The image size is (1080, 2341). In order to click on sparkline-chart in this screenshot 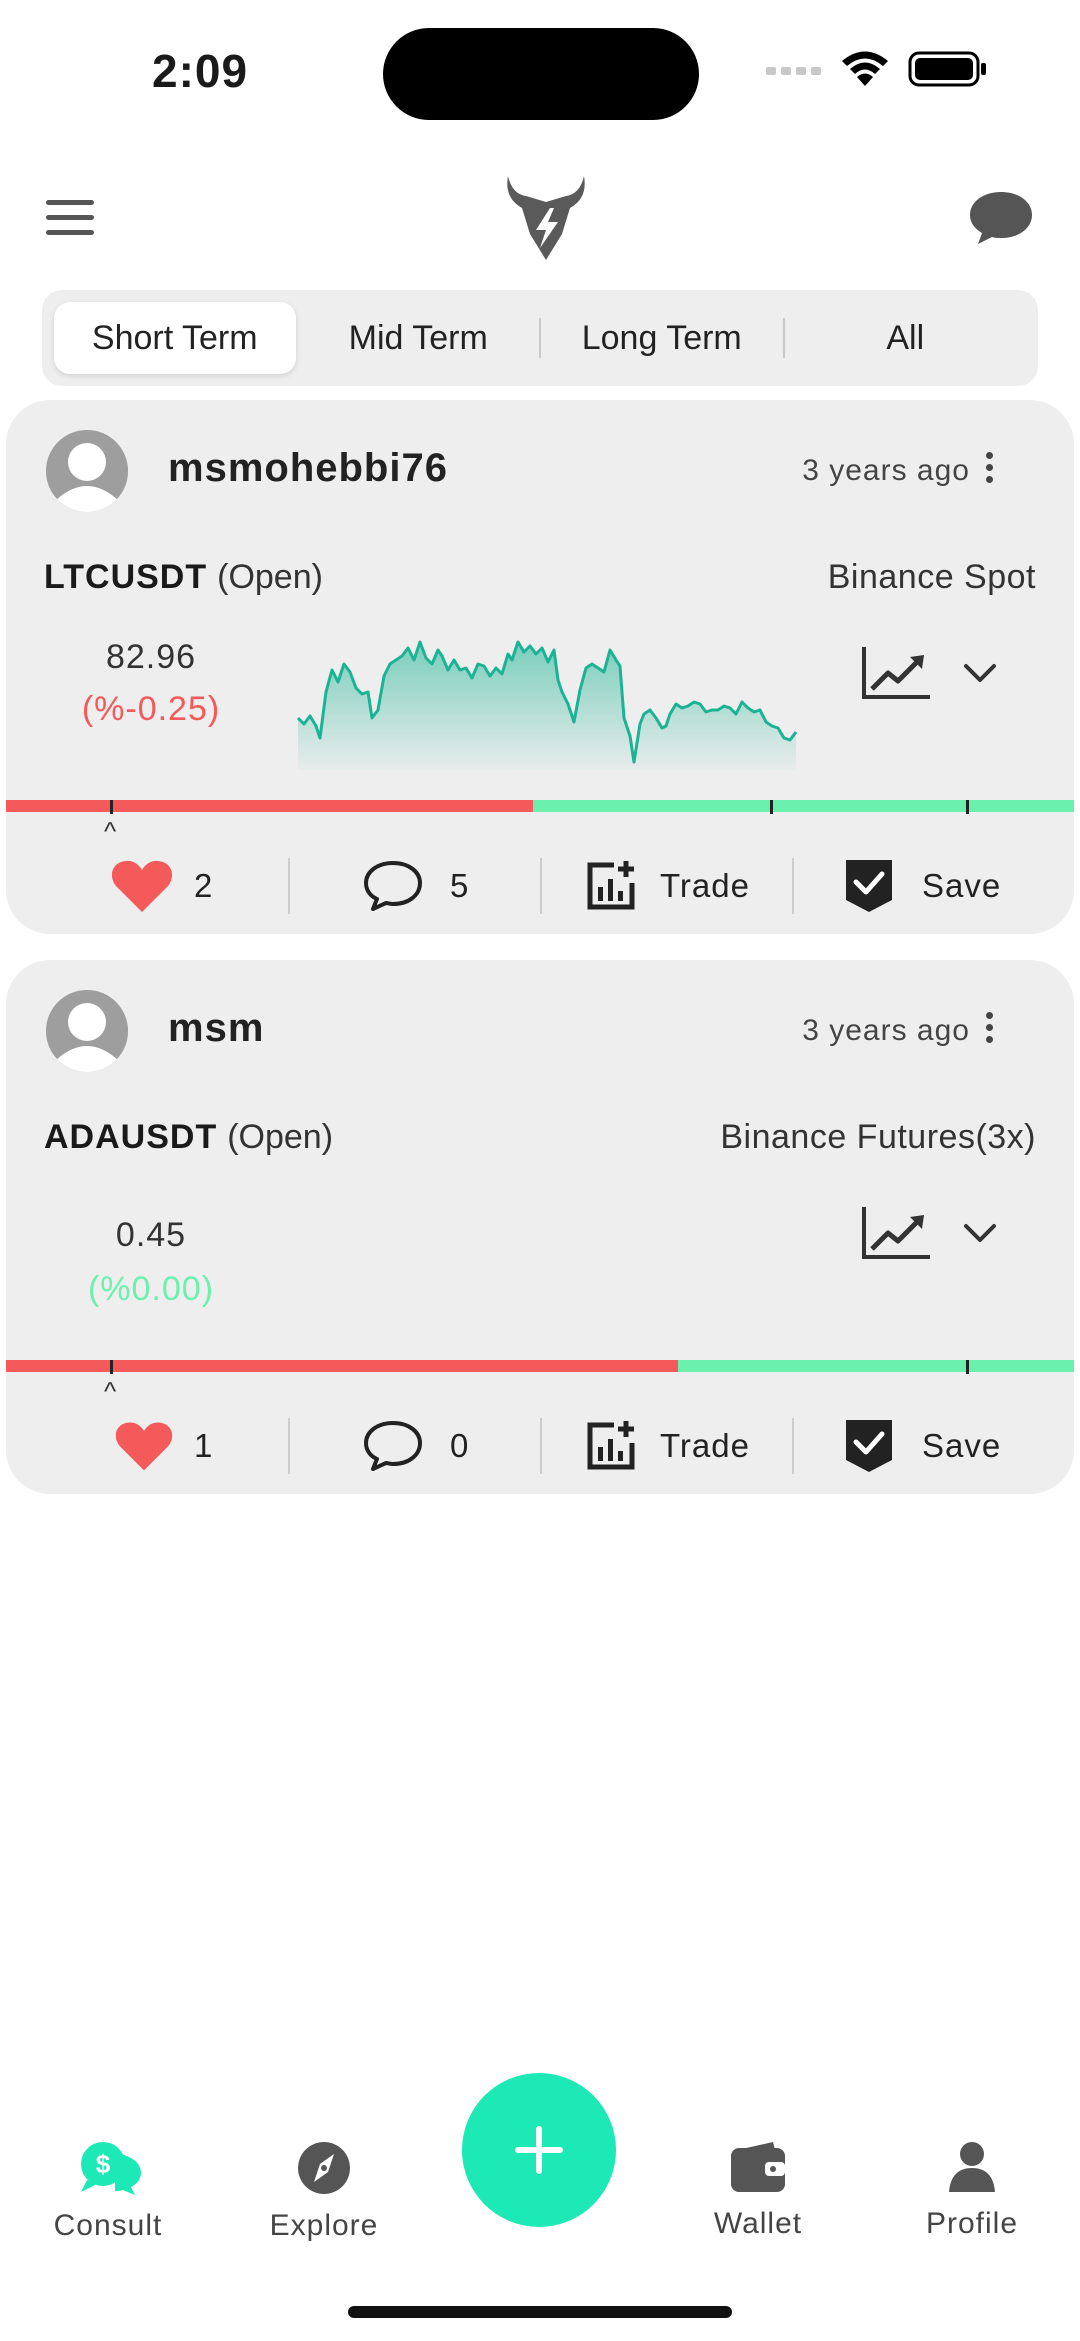, I will do `click(547, 705)`.